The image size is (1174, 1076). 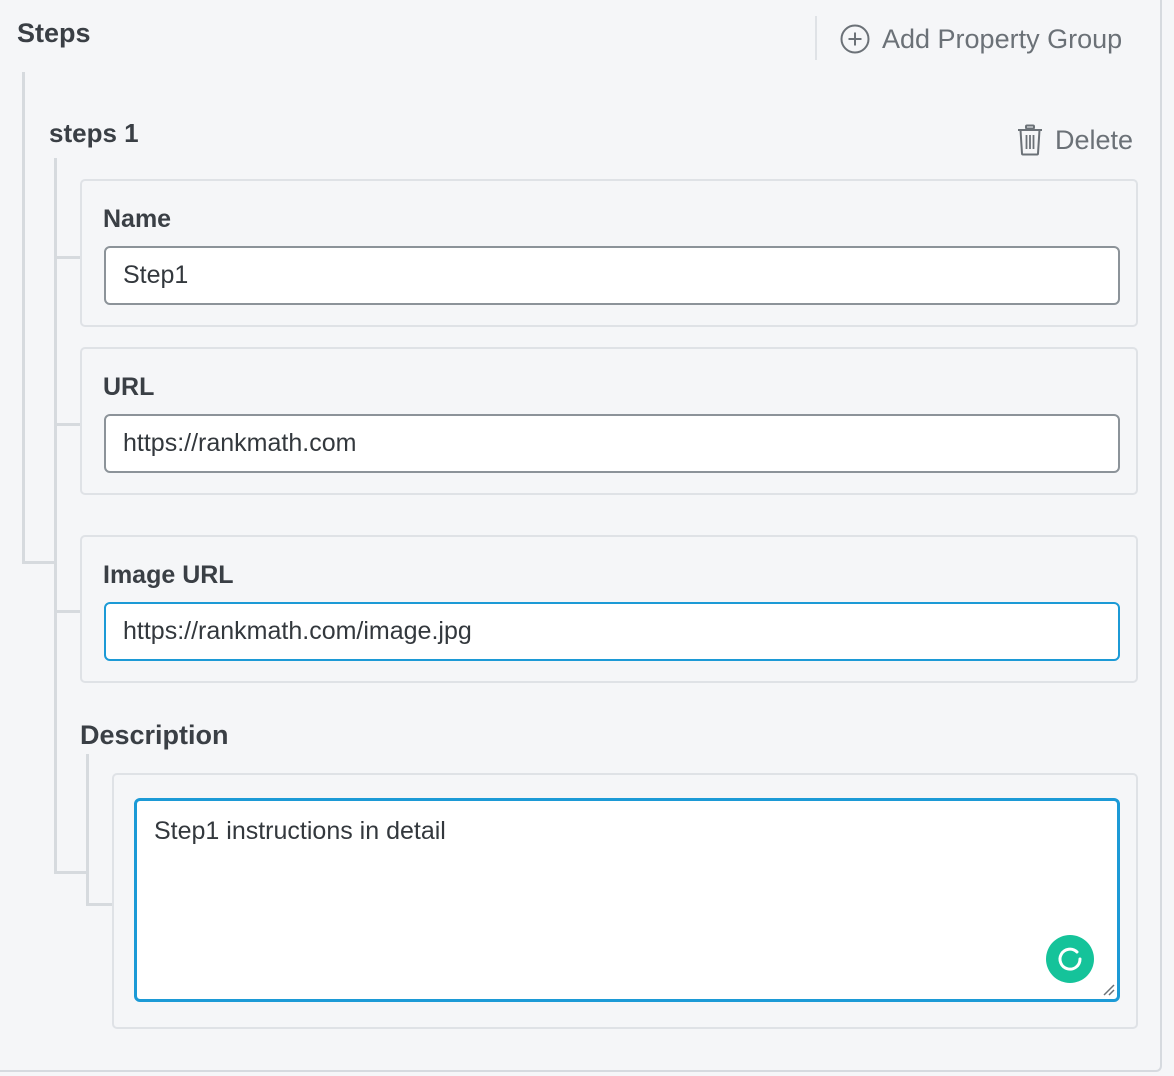 I want to click on url-input, so click(x=612, y=443).